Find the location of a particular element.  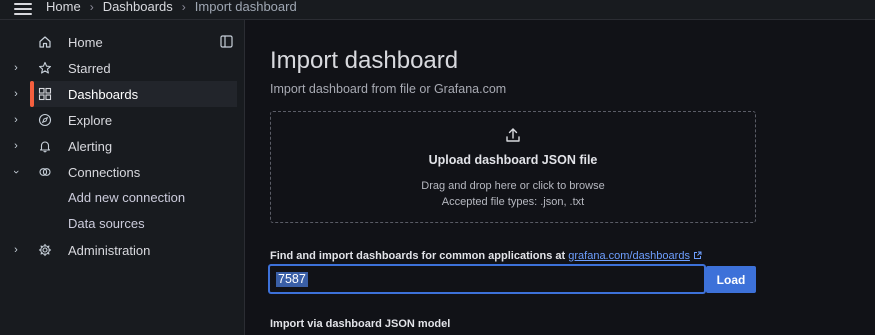

grid-icon is located at coordinates (45, 94).